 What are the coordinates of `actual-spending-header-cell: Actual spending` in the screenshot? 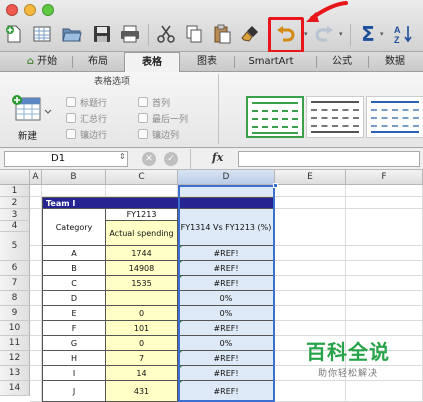 It's located at (142, 233).